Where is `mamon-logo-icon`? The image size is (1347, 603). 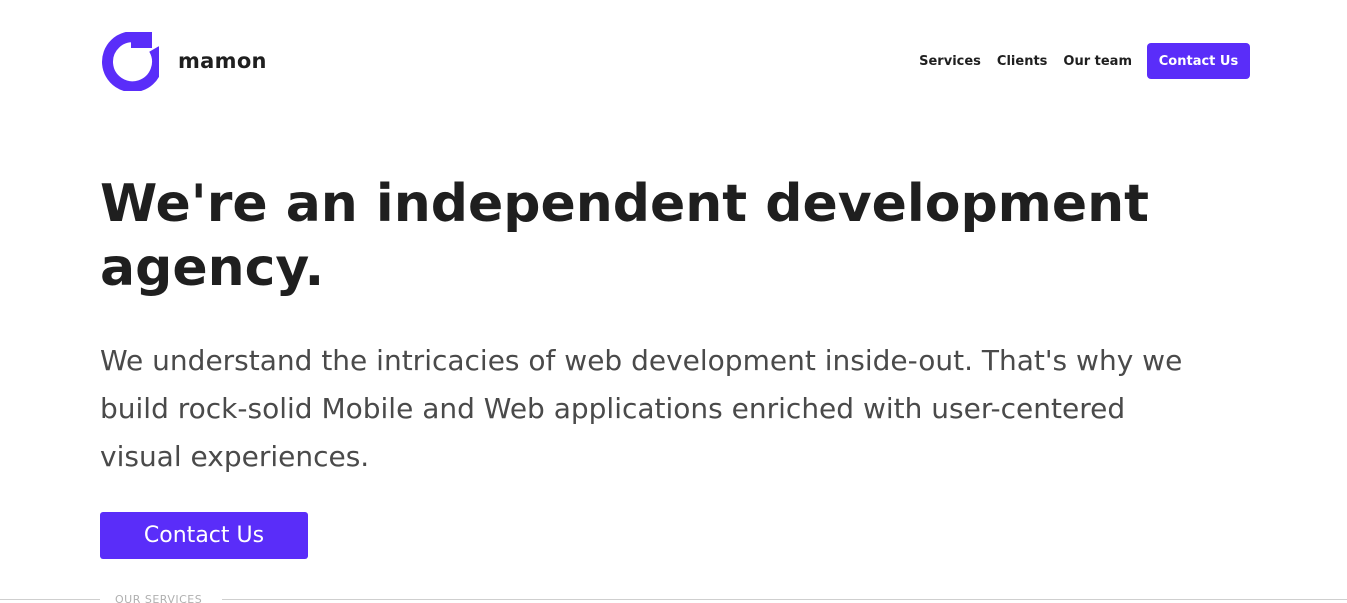 mamon-logo-icon is located at coordinates (130, 61).